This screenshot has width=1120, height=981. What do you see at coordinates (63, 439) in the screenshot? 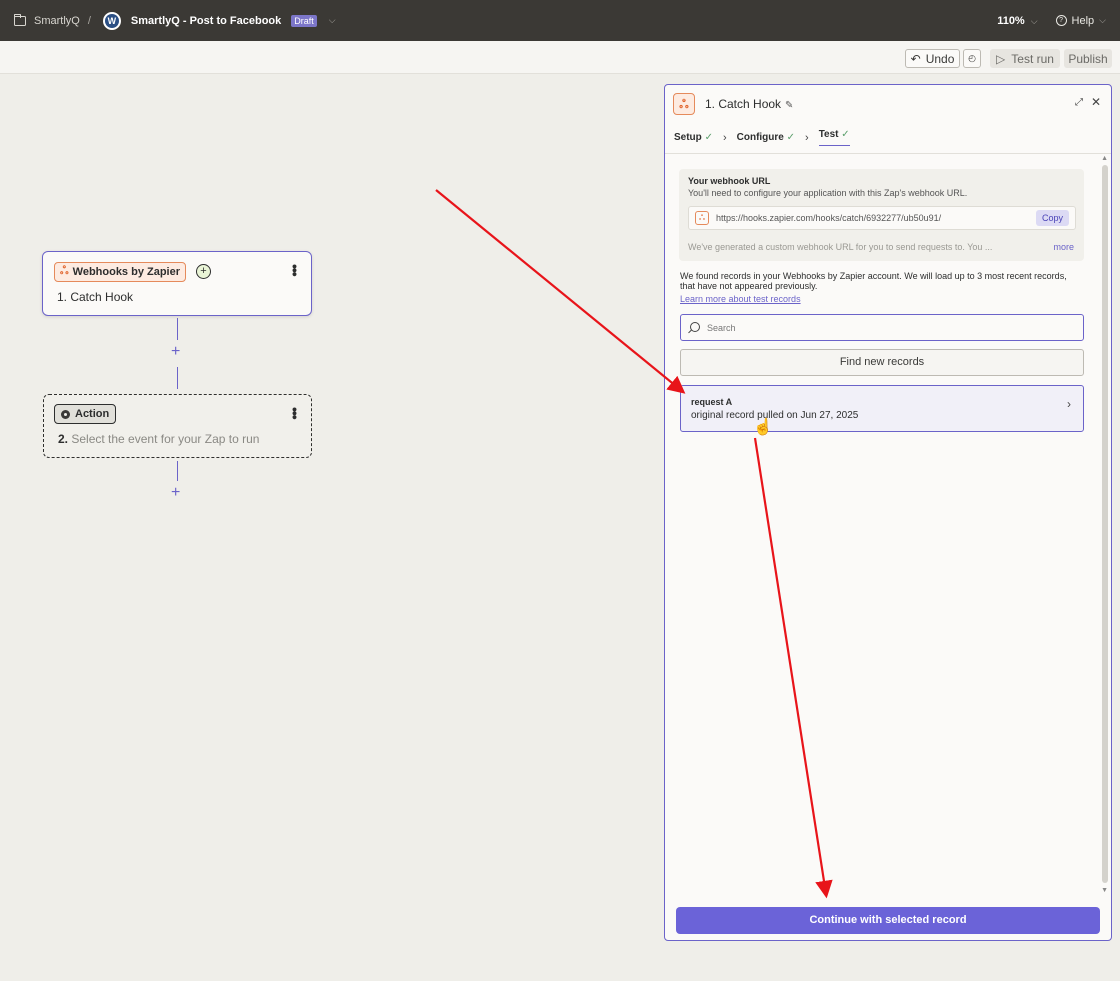
I see `action-step-number: 2.` at bounding box center [63, 439].